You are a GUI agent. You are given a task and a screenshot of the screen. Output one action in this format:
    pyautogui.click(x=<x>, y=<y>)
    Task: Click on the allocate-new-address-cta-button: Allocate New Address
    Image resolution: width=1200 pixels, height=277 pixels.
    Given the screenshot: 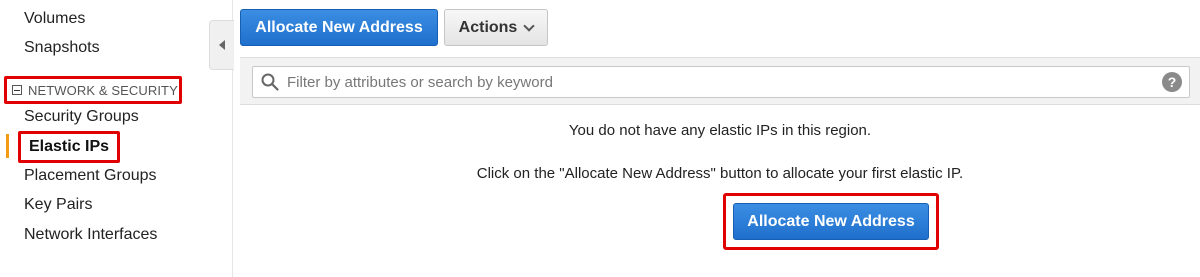 What is the action you would take?
    pyautogui.click(x=831, y=221)
    